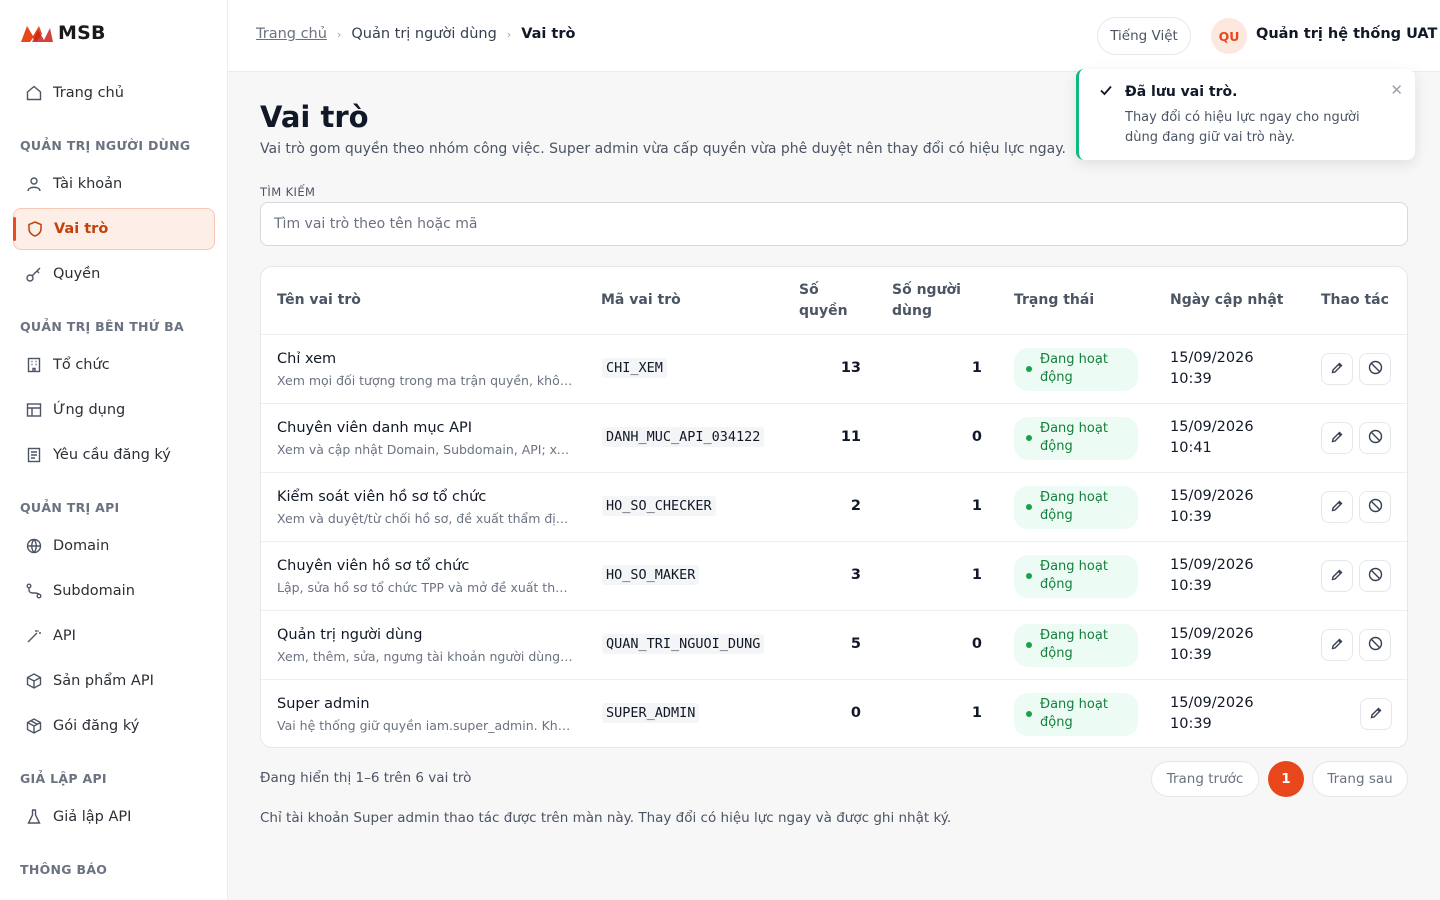  Describe the element at coordinates (1229, 36) in the screenshot. I see `avatar: QU` at that location.